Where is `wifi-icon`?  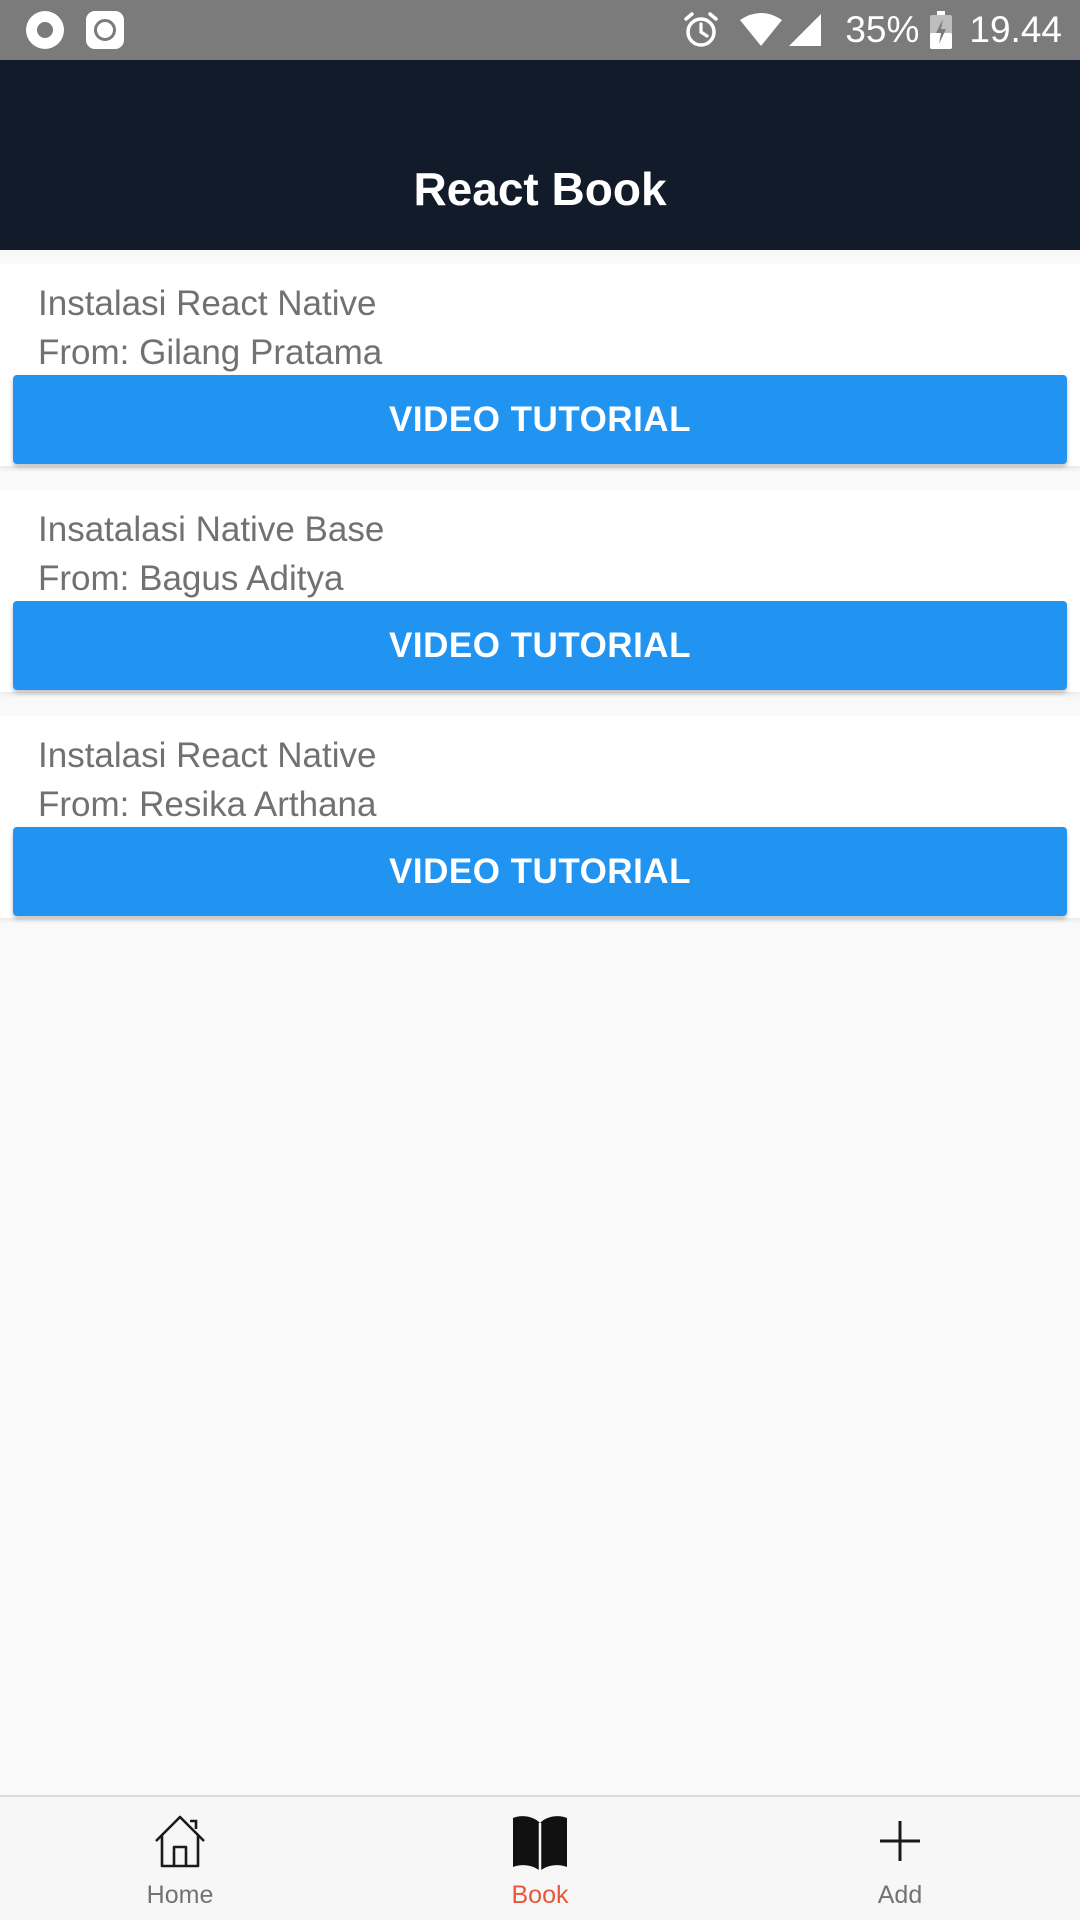 wifi-icon is located at coordinates (761, 30).